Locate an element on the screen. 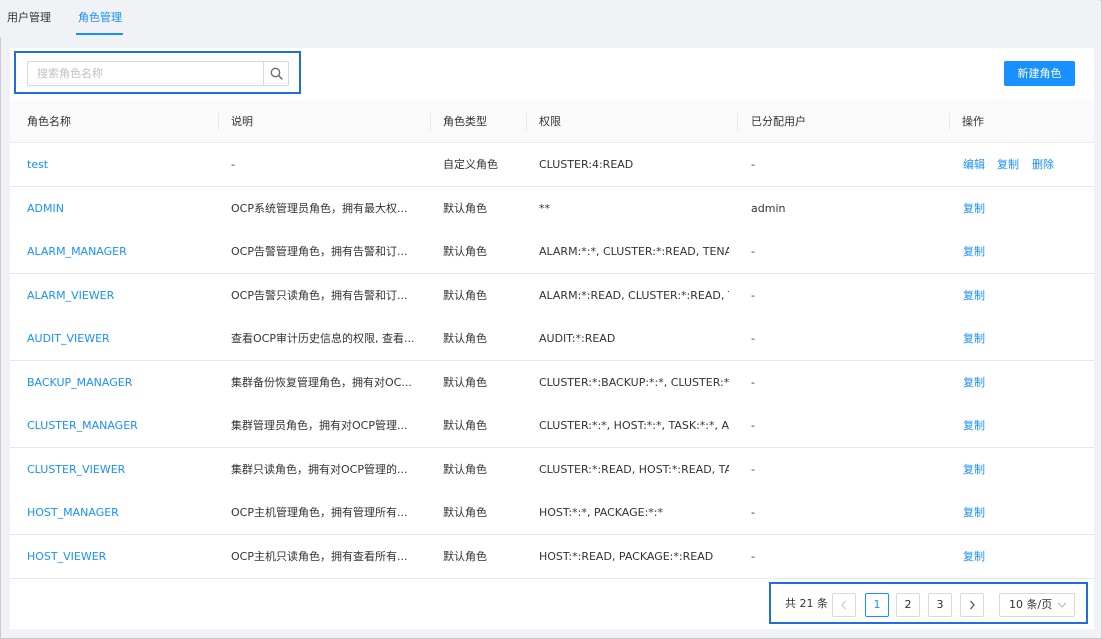 The width and height of the screenshot is (1102, 639). page-size-select: 10 条/页 is located at coordinates (1037, 605).